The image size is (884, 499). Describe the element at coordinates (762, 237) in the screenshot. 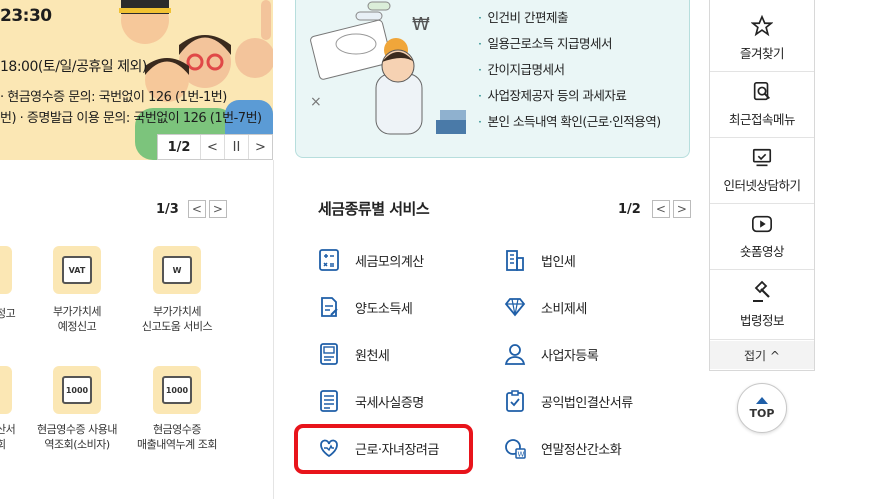

I see `quick-short-video: 숏폼영상` at that location.